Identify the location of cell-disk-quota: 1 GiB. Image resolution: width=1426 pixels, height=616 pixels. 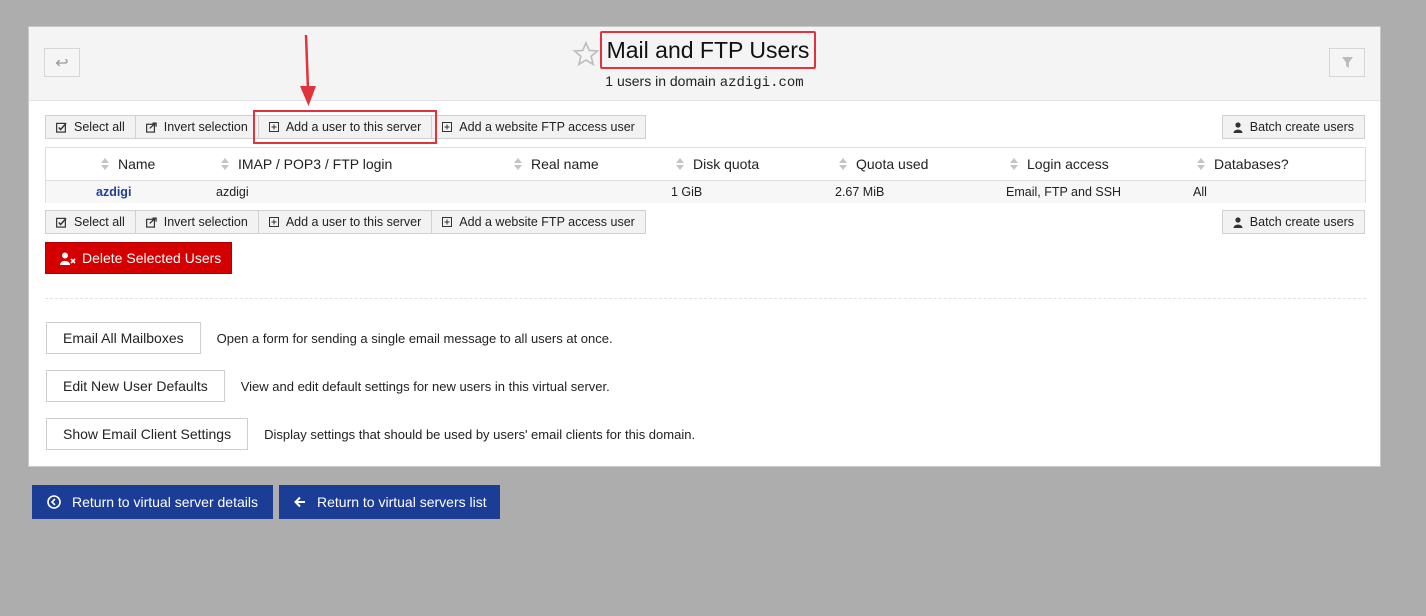
(687, 192).